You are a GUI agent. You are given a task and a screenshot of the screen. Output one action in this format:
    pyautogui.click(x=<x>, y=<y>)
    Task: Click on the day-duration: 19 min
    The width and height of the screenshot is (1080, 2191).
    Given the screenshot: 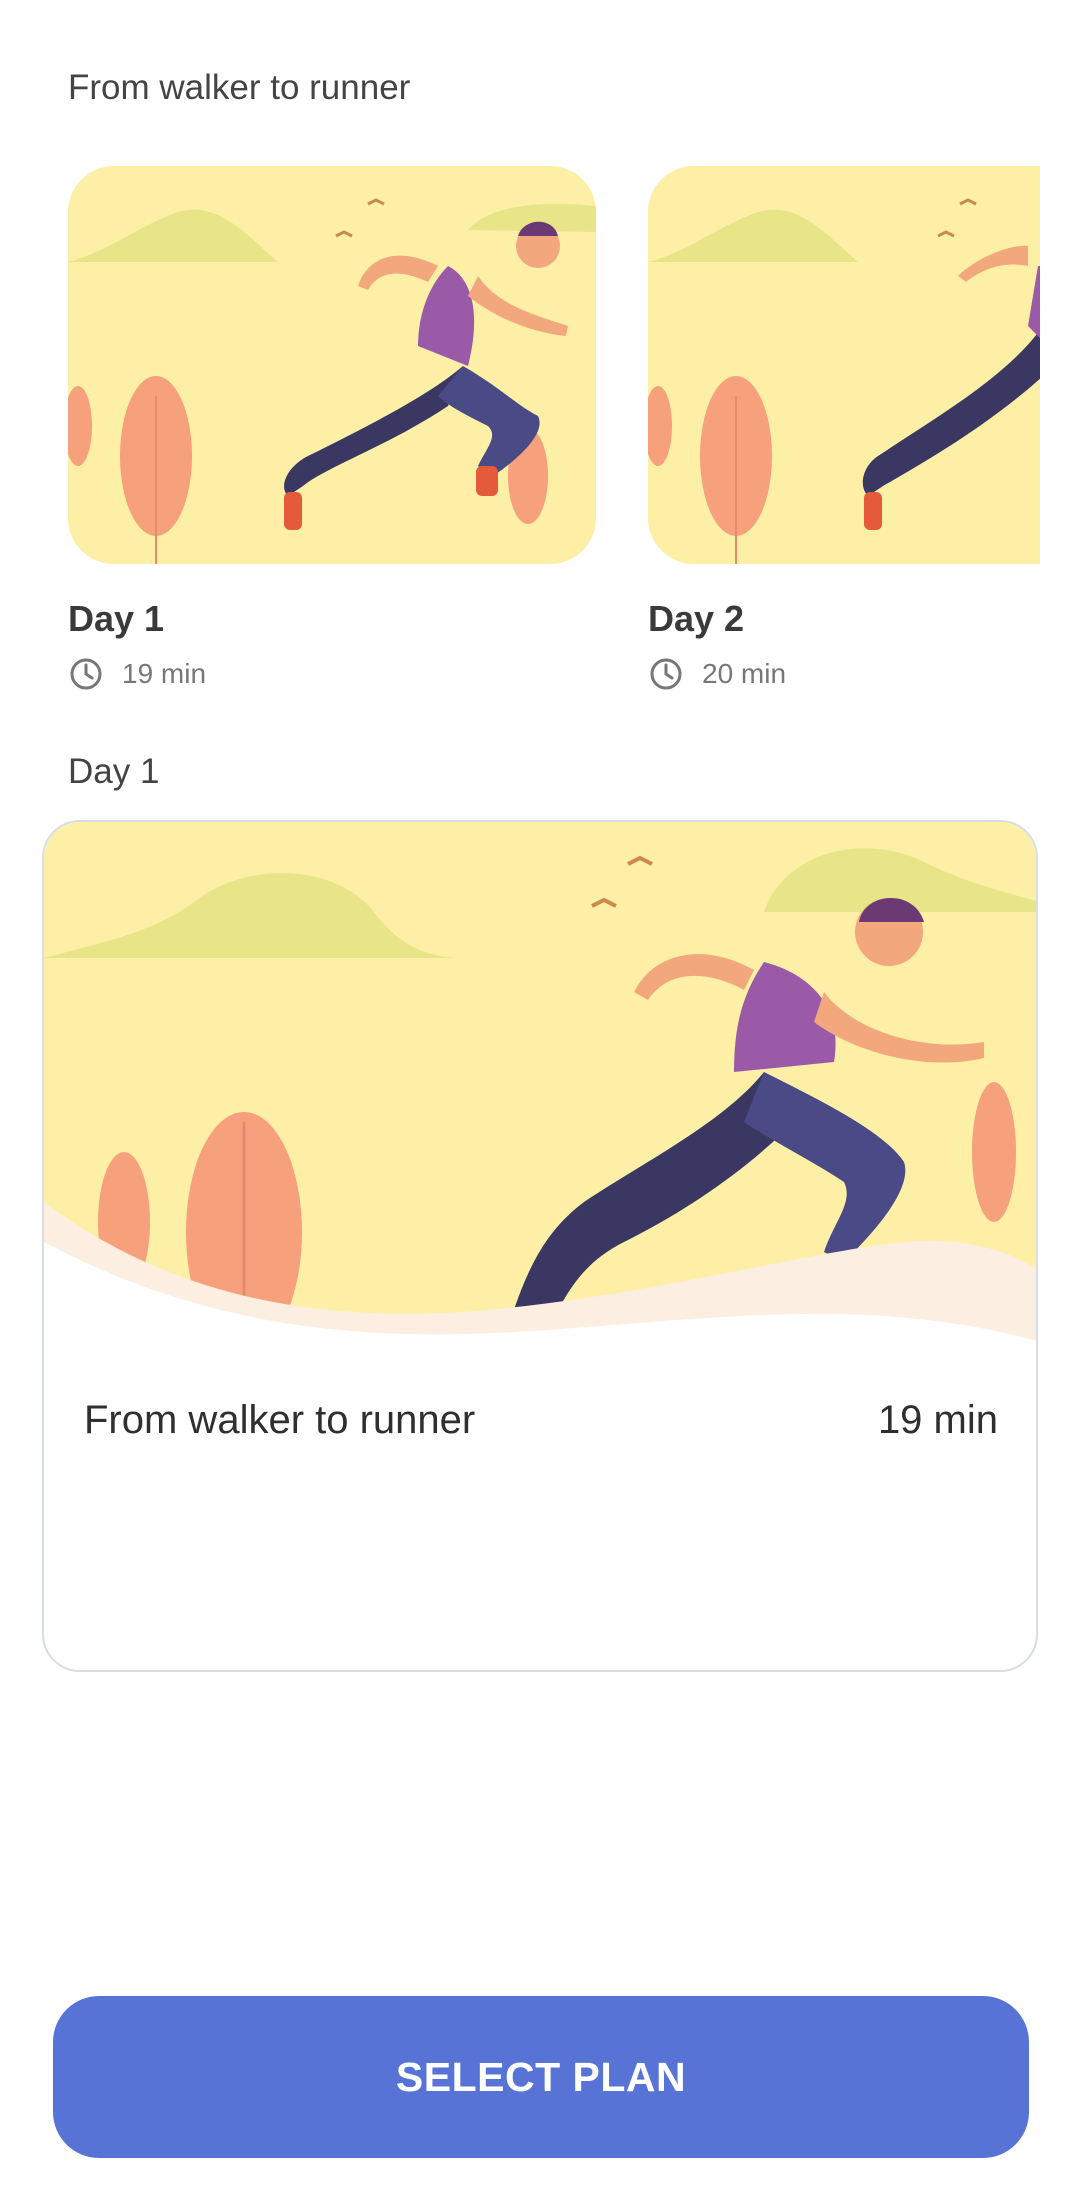 What is the action you would take?
    pyautogui.click(x=332, y=674)
    